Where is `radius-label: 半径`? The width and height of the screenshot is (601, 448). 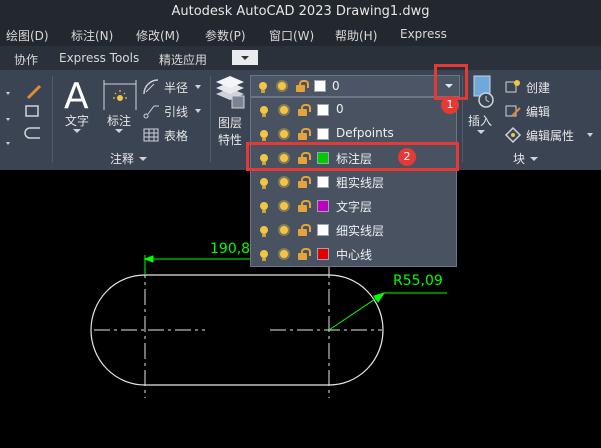 radius-label: 半径 is located at coordinates (176, 88).